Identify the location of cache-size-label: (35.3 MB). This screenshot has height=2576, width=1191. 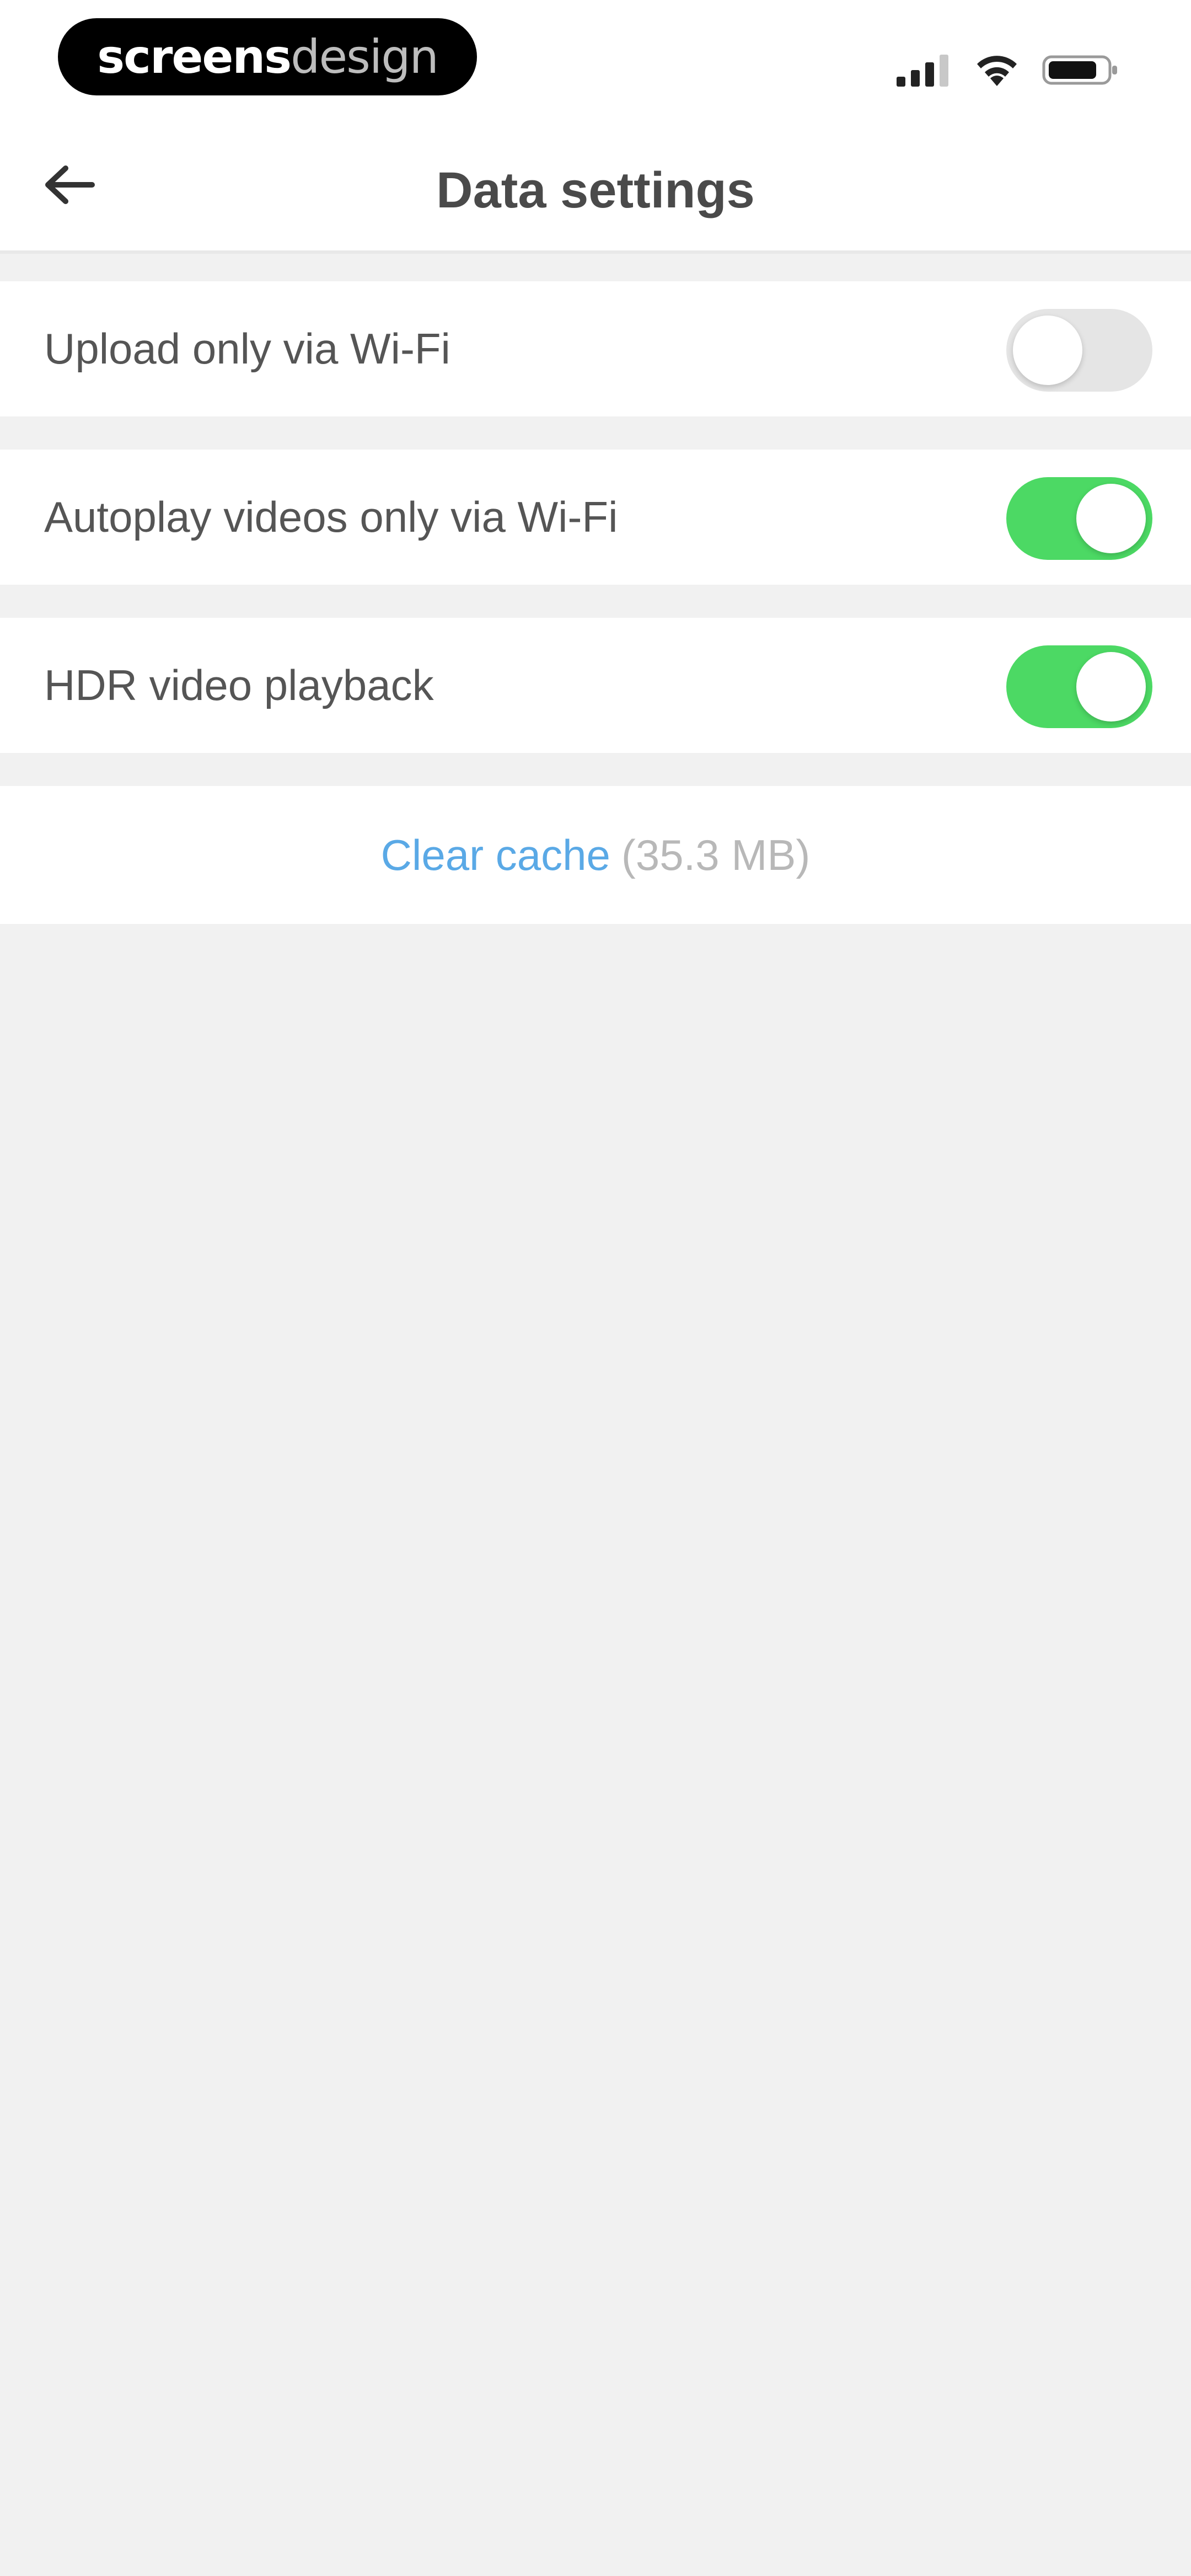
(715, 855).